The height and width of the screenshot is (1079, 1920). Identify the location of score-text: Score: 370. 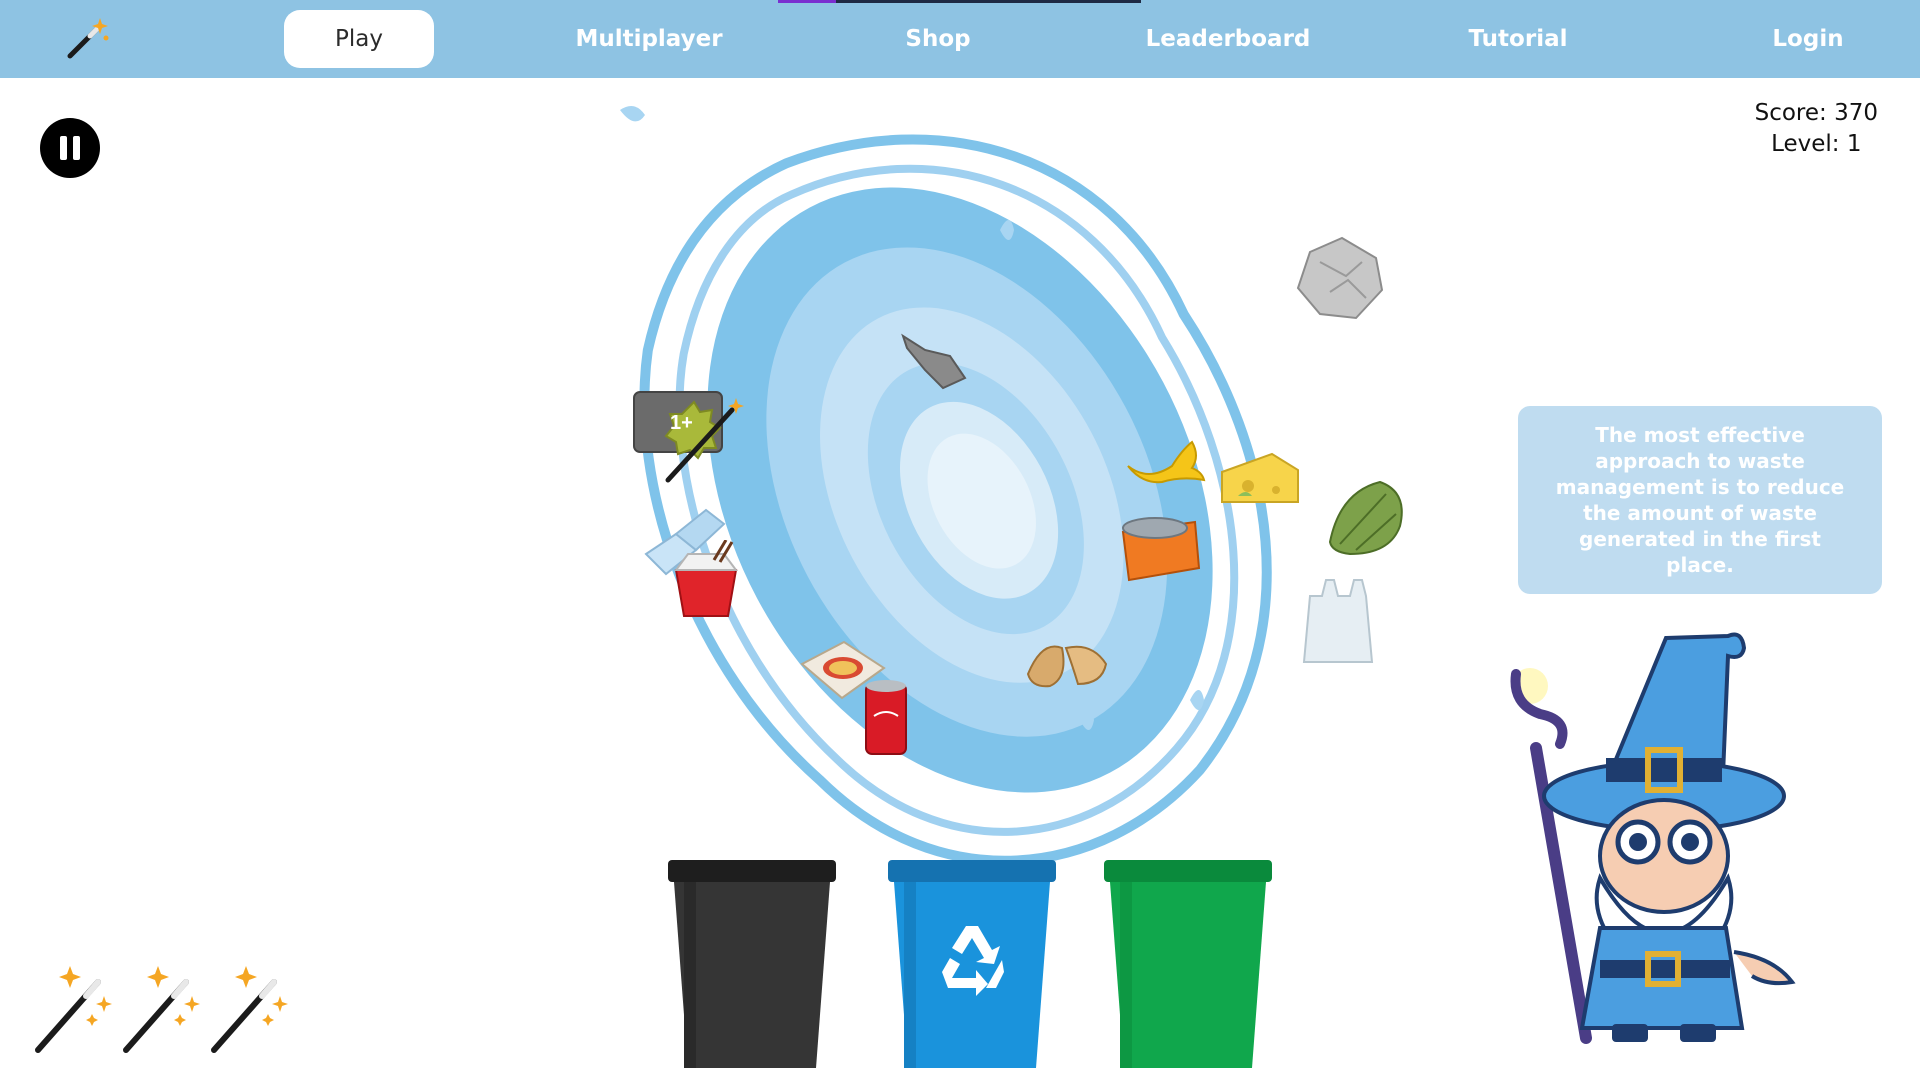
(1816, 113).